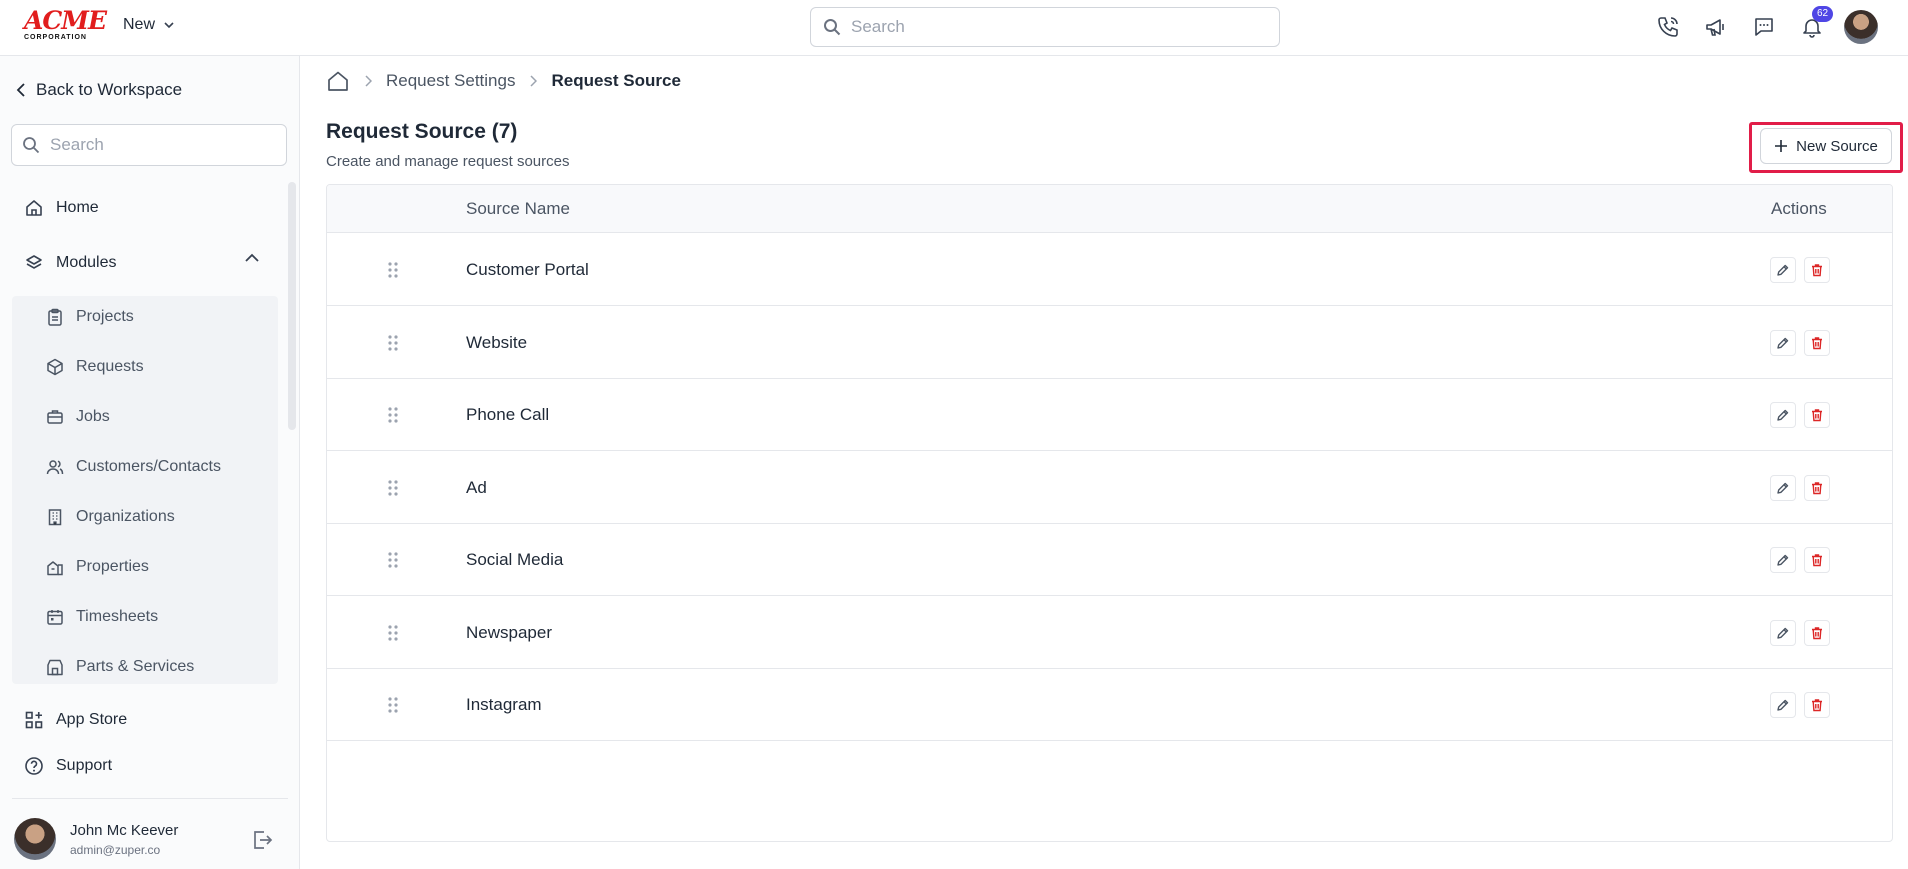 The width and height of the screenshot is (1908, 869). What do you see at coordinates (139, 24) in the screenshot?
I see `new-menu-label: New` at bounding box center [139, 24].